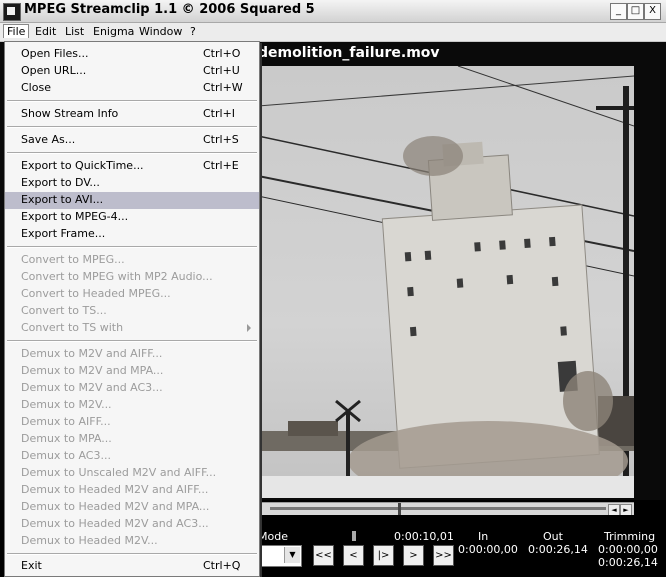 This screenshot has height=577, width=666. What do you see at coordinates (249, 328) in the screenshot?
I see `submenu-arrow-icon` at bounding box center [249, 328].